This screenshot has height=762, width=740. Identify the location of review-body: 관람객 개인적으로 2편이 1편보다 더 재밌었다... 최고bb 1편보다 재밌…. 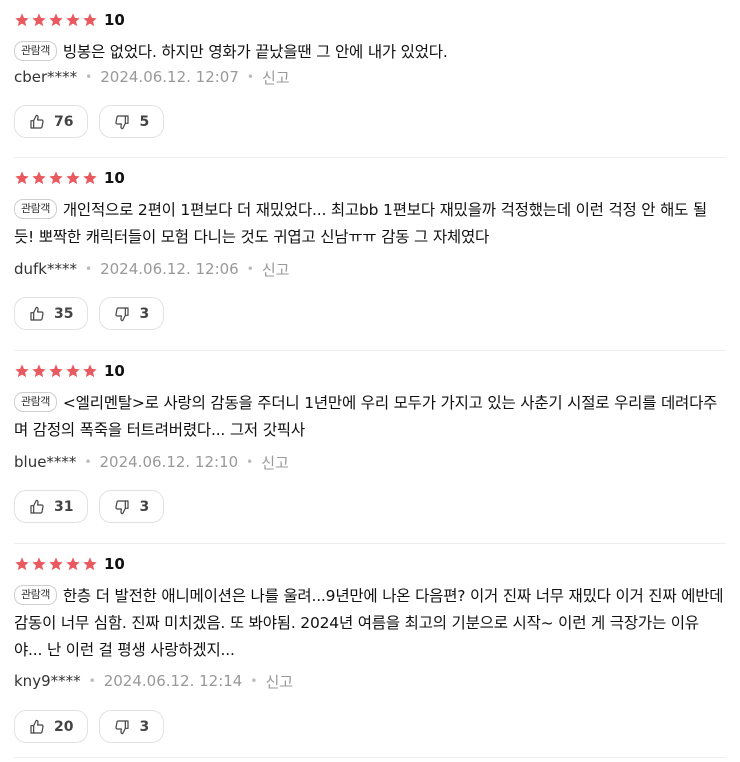
(370, 224).